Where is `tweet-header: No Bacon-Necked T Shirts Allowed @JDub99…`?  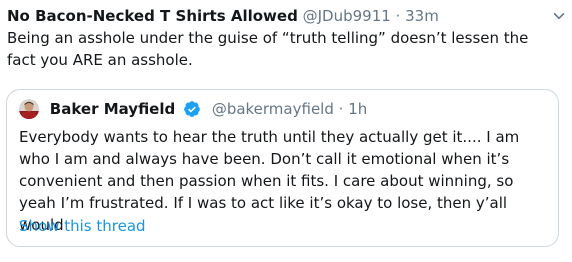
tweet-header: No Bacon-Necked T Shirts Allowed @JDub99… is located at coordinates (223, 16).